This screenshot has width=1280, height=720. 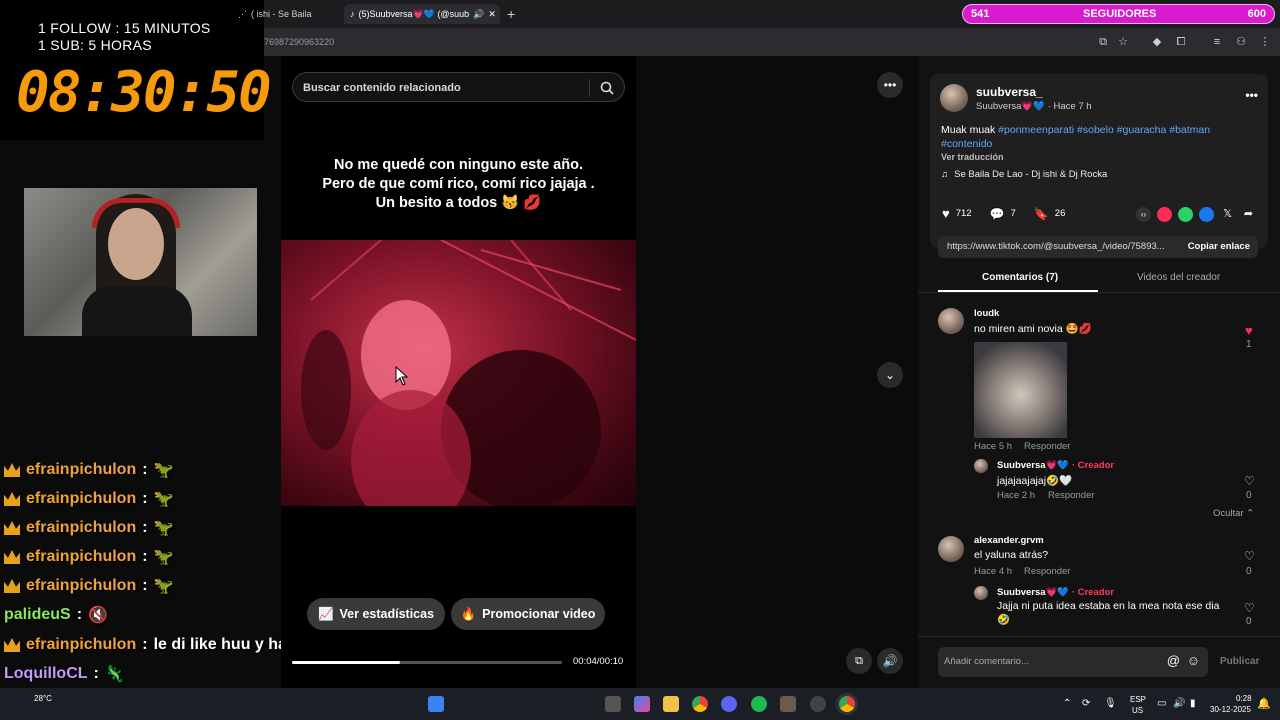 I want to click on app-icon, so click(x=788, y=704).